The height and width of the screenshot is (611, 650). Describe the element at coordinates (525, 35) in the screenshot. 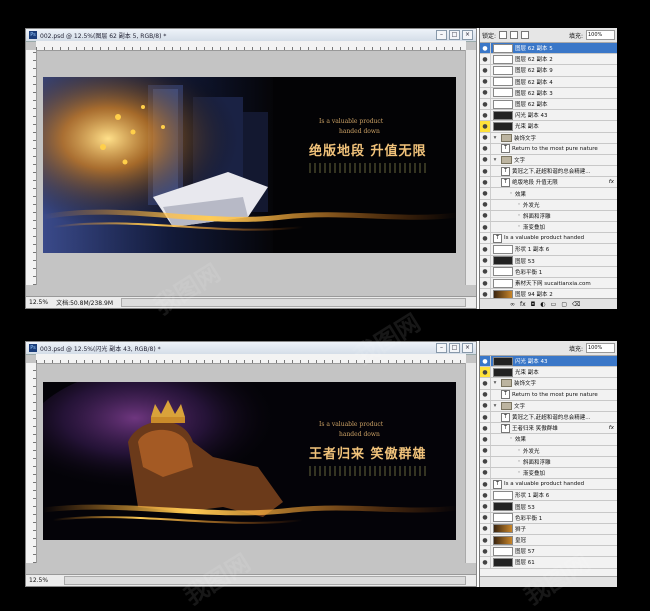

I see `lock-all-icon` at that location.